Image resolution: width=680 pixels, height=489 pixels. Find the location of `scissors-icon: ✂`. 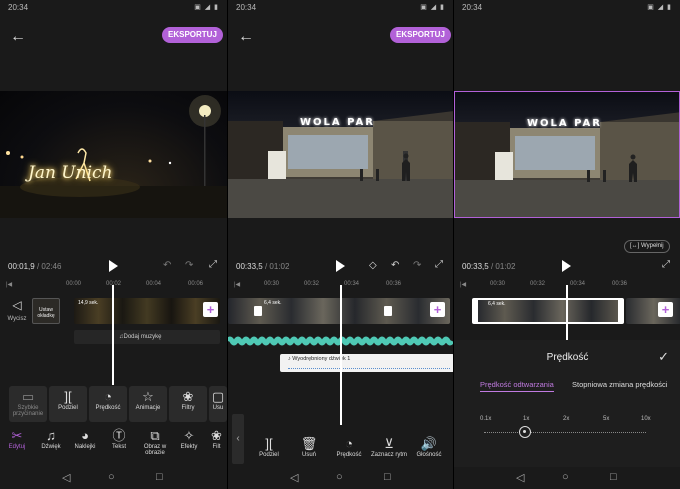

scissors-icon: ✂ is located at coordinates (17, 435).